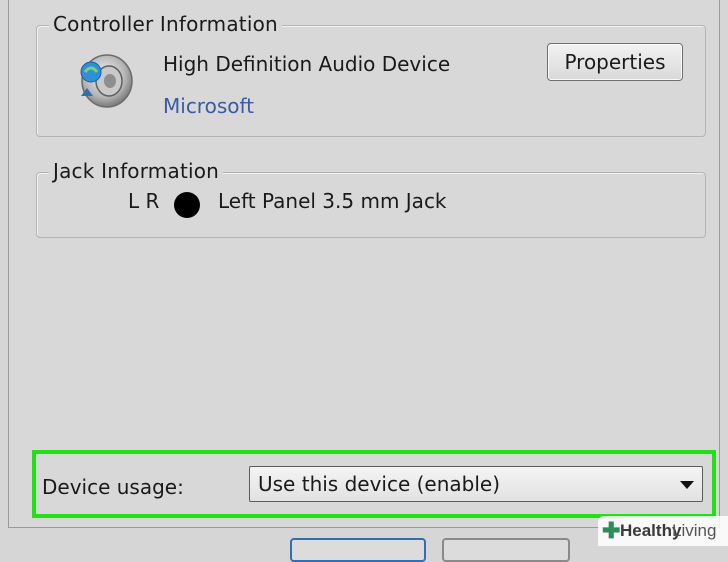 This screenshot has width=728, height=562. Describe the element at coordinates (615, 62) in the screenshot. I see `properties-button: Properties` at that location.